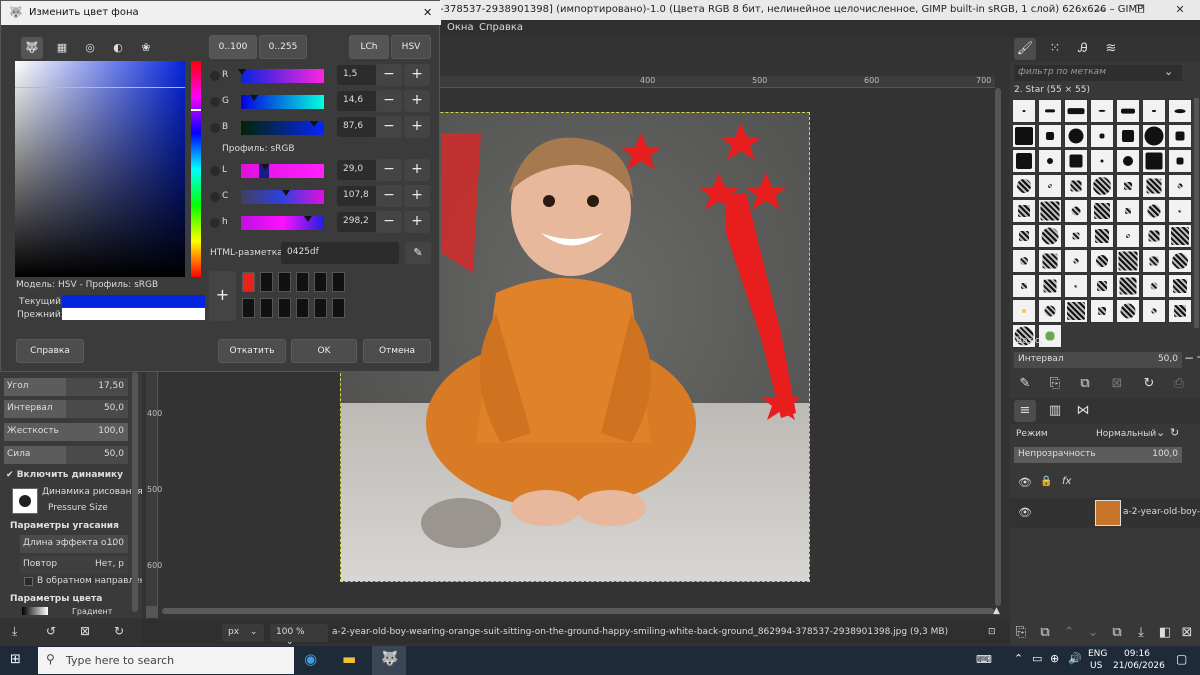  Describe the element at coordinates (1097, 654) in the screenshot. I see `language-top: ENG` at that location.